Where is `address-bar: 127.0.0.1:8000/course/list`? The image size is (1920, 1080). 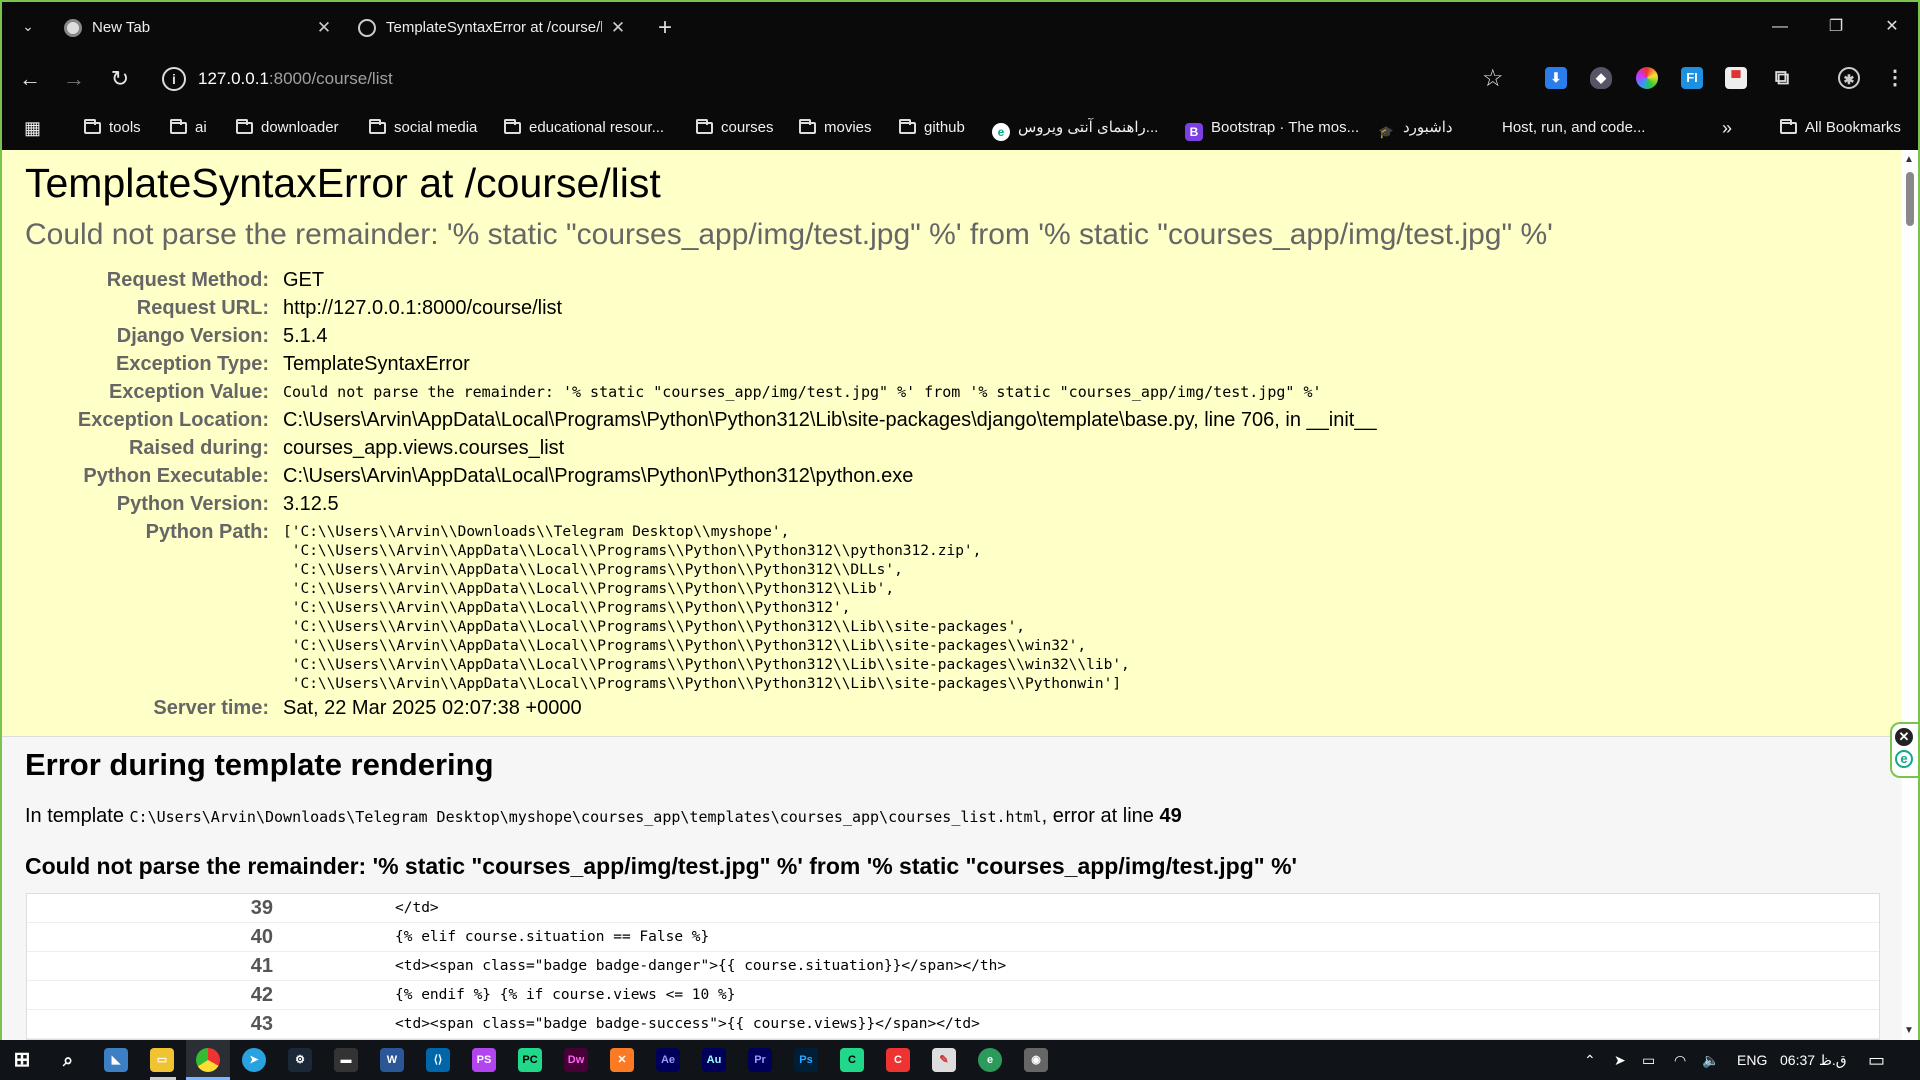 address-bar: 127.0.0.1:8000/course/list is located at coordinates (295, 79).